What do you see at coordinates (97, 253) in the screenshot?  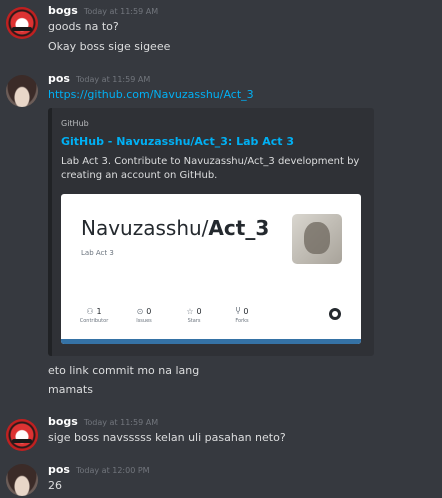 I see `repo-subtitle: Lab Act 3` at bounding box center [97, 253].